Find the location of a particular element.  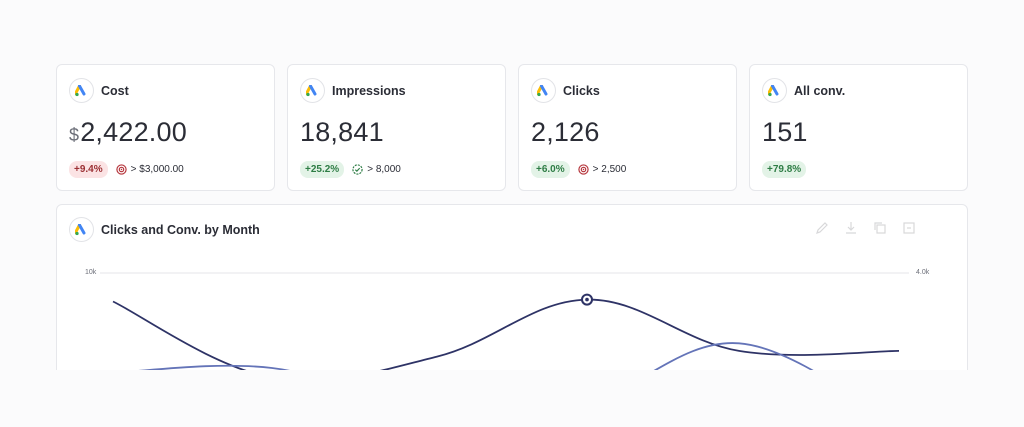

kpi-value: $2,422.00 is located at coordinates (128, 132).